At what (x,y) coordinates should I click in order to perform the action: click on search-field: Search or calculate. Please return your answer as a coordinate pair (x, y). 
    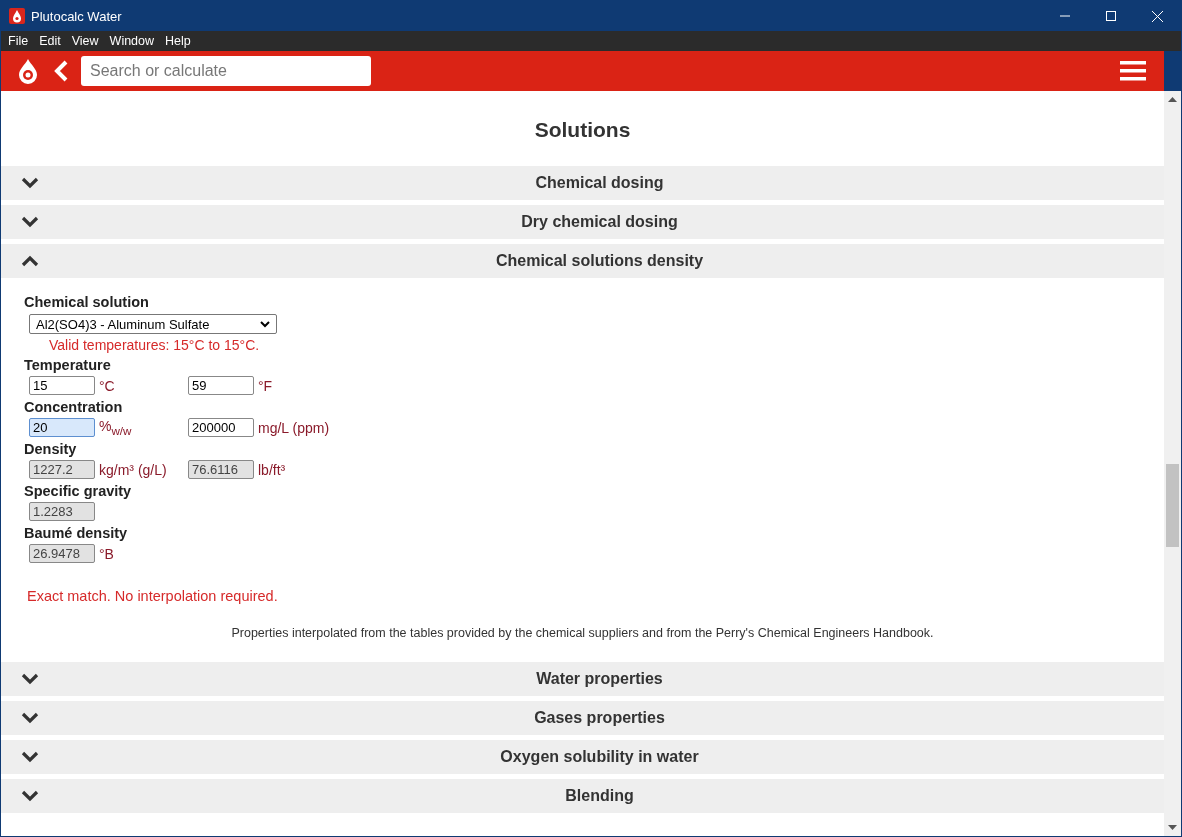
    Looking at the image, I should click on (226, 71).